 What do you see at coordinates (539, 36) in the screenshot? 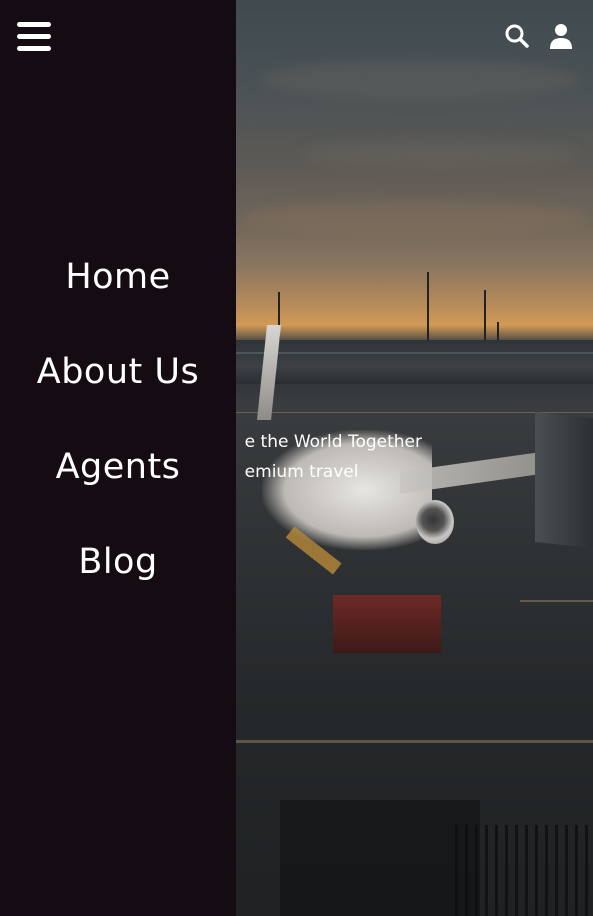
I see `header-actions` at bounding box center [539, 36].